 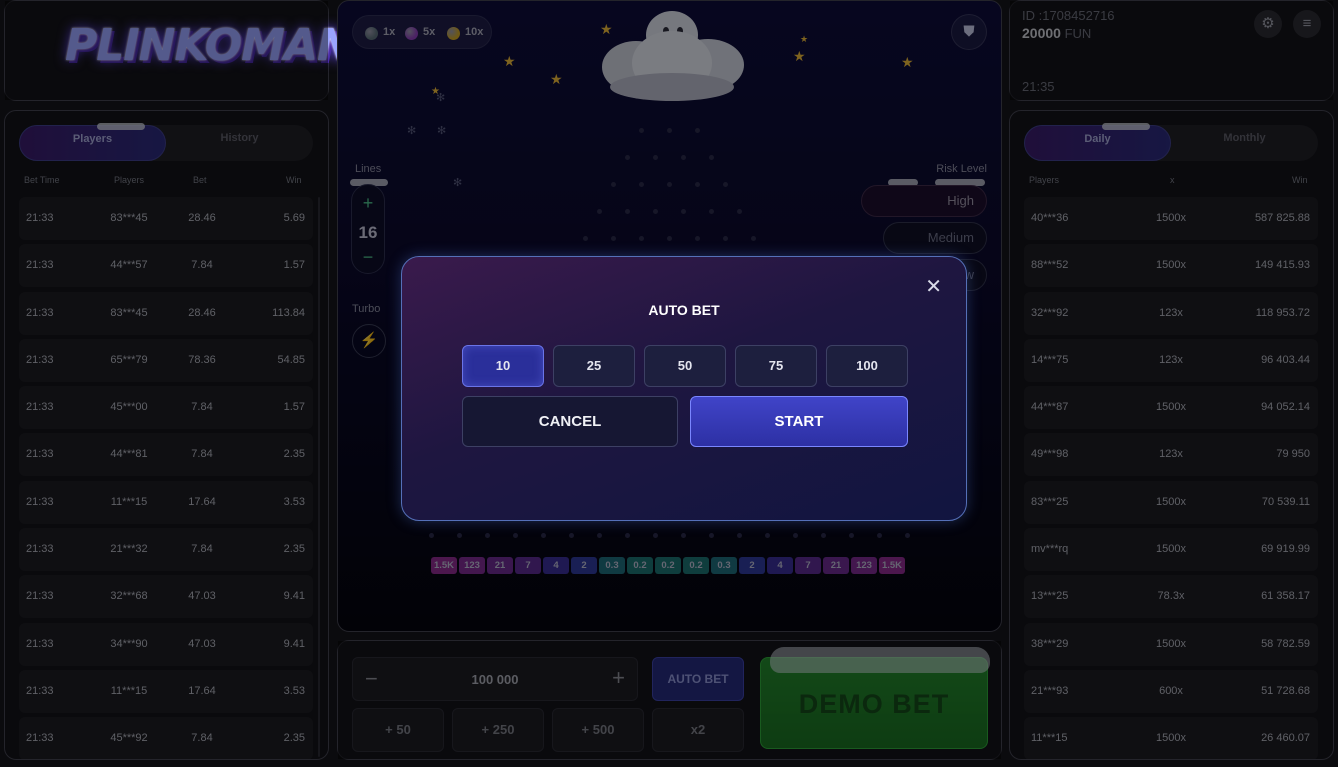 I want to click on menu-button: ≡, so click(x=1307, y=24).